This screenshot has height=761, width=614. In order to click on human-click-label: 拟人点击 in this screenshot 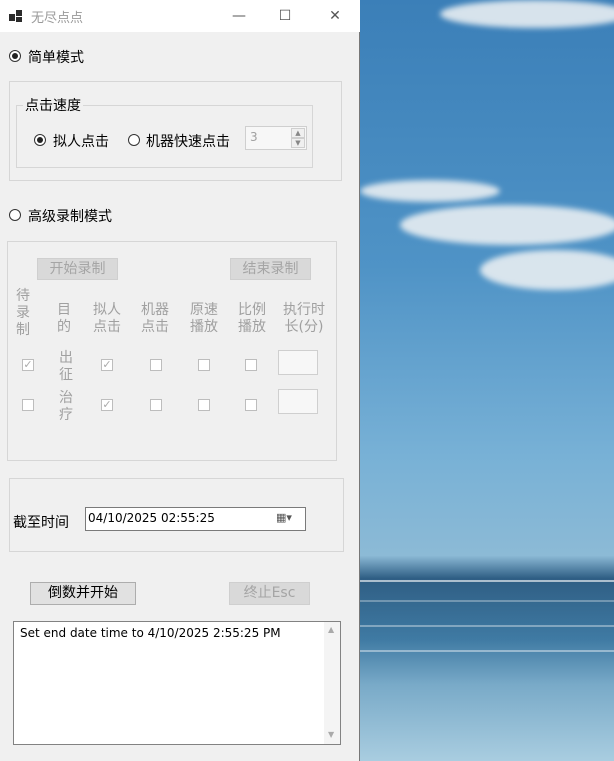, I will do `click(81, 141)`.